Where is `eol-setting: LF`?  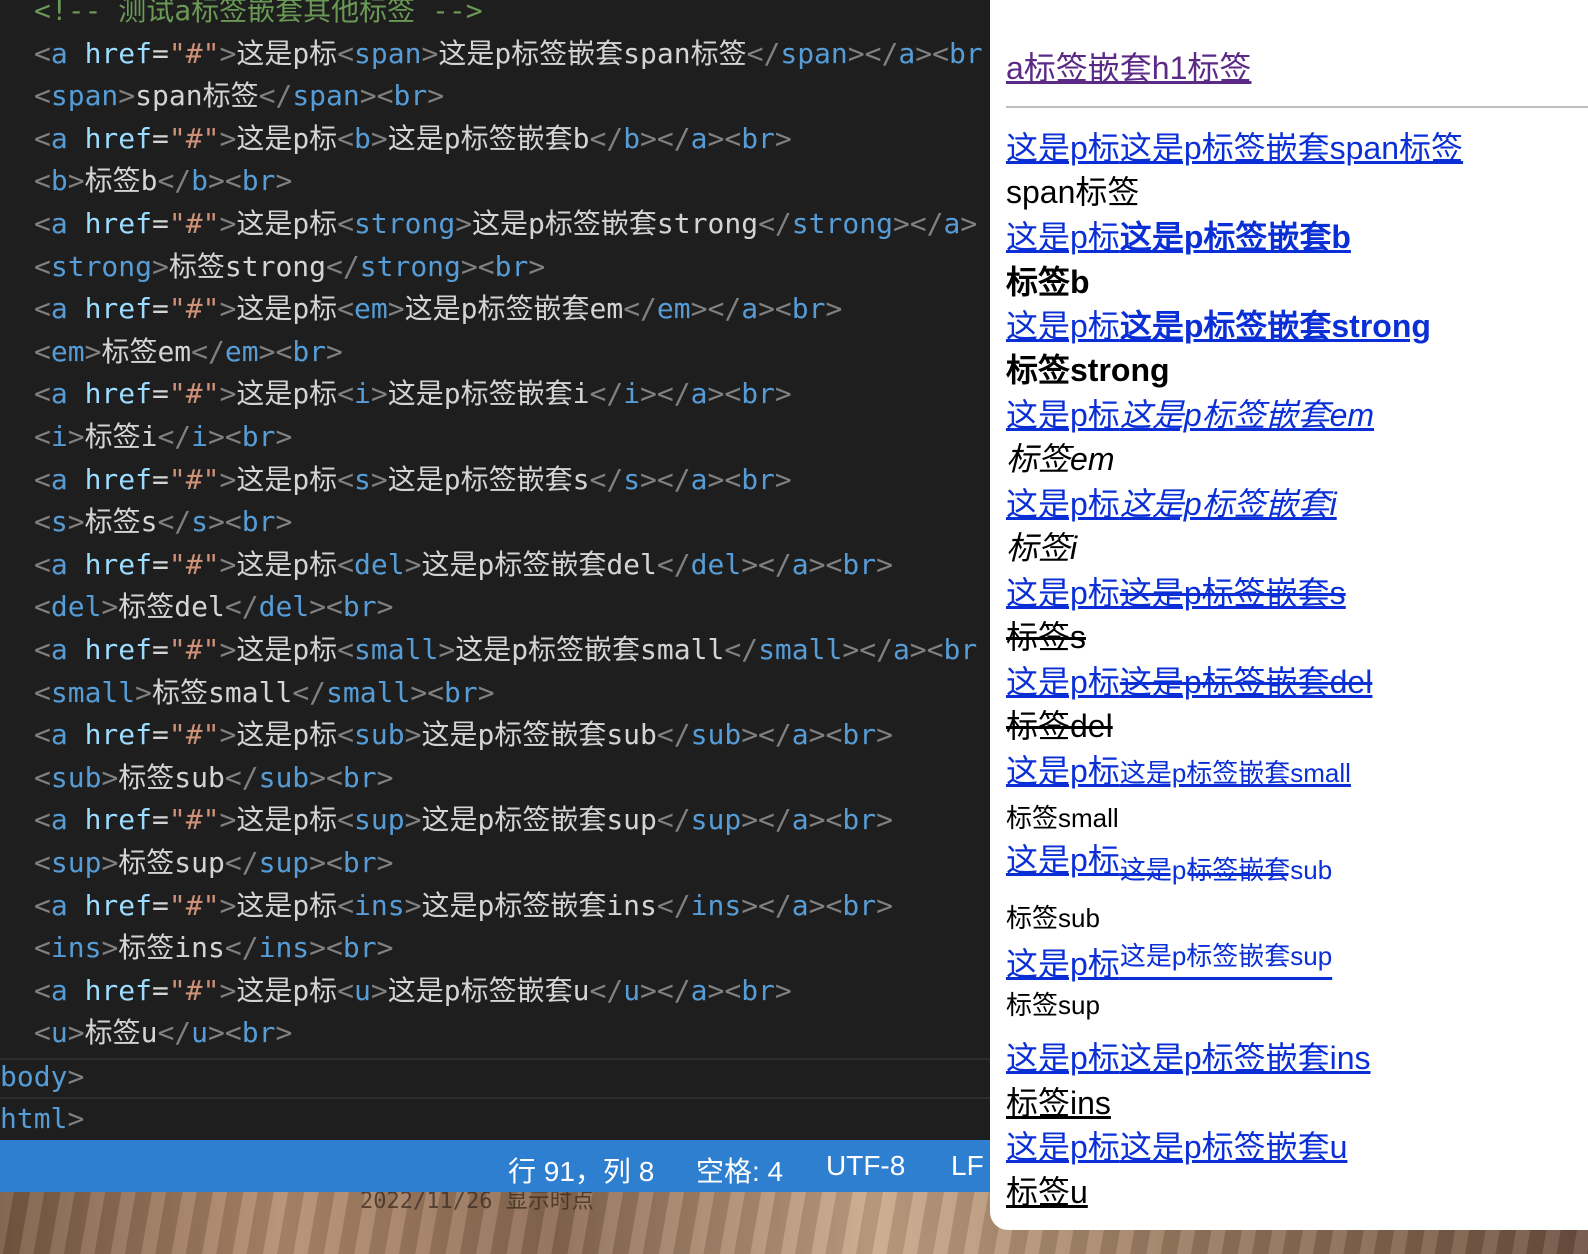
eol-setting: LF is located at coordinates (967, 1166).